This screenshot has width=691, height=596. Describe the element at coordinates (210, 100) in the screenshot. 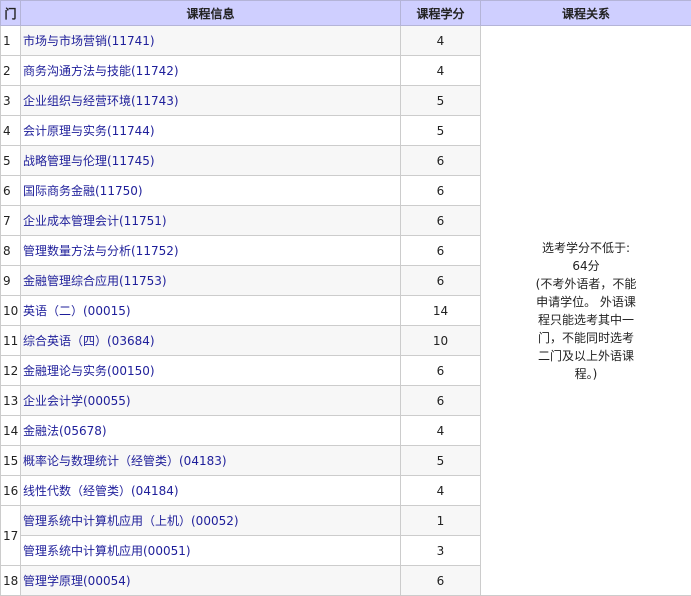

I see `course-name-cell: 企业组织与经营环境(11743)` at that location.